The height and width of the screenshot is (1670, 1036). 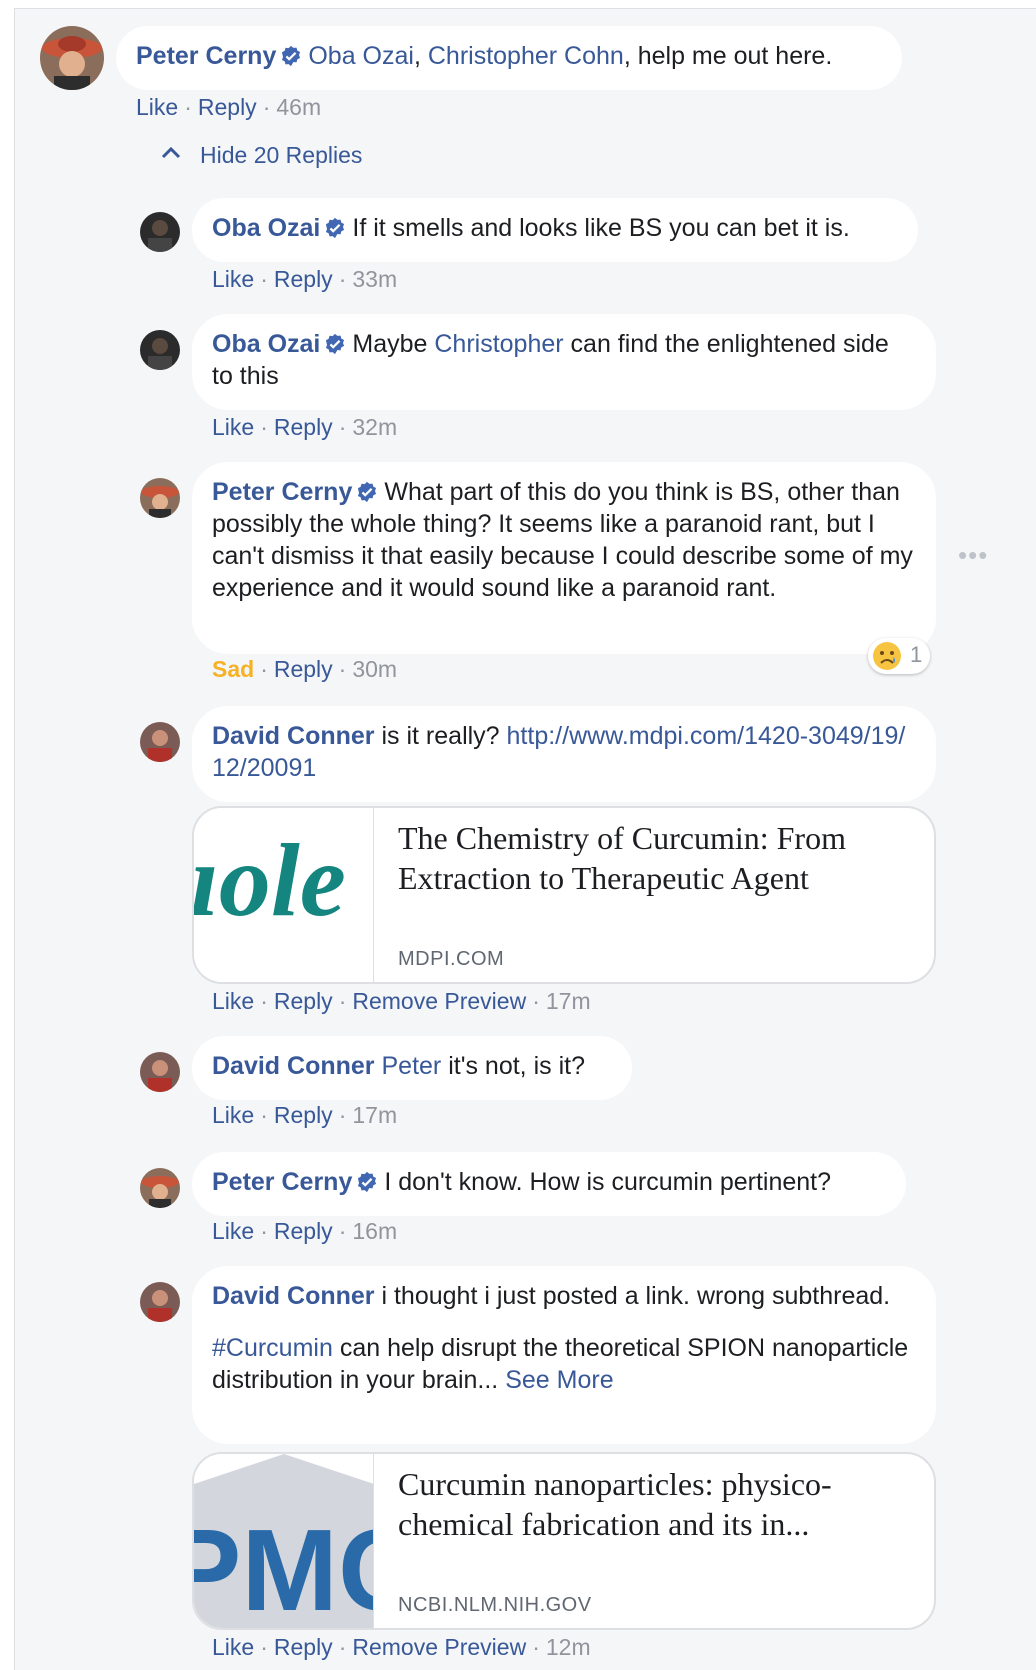 I want to click on timestamp: 12m, so click(x=568, y=1647).